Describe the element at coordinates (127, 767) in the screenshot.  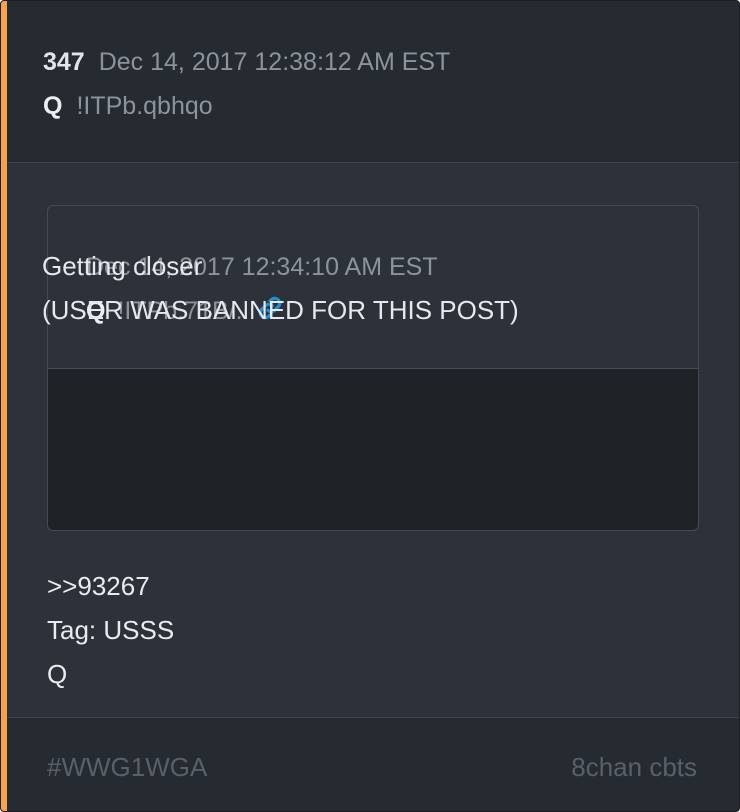
I see `footer-tag: #WWG1WGA` at that location.